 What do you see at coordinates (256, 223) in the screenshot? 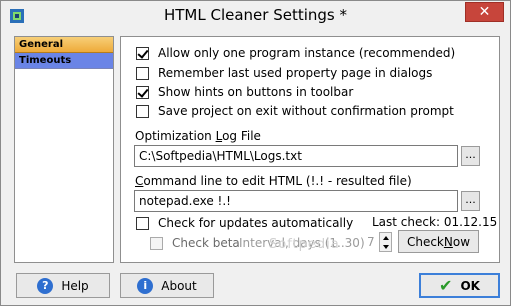
I see `option-label: Check for updates automatically` at bounding box center [256, 223].